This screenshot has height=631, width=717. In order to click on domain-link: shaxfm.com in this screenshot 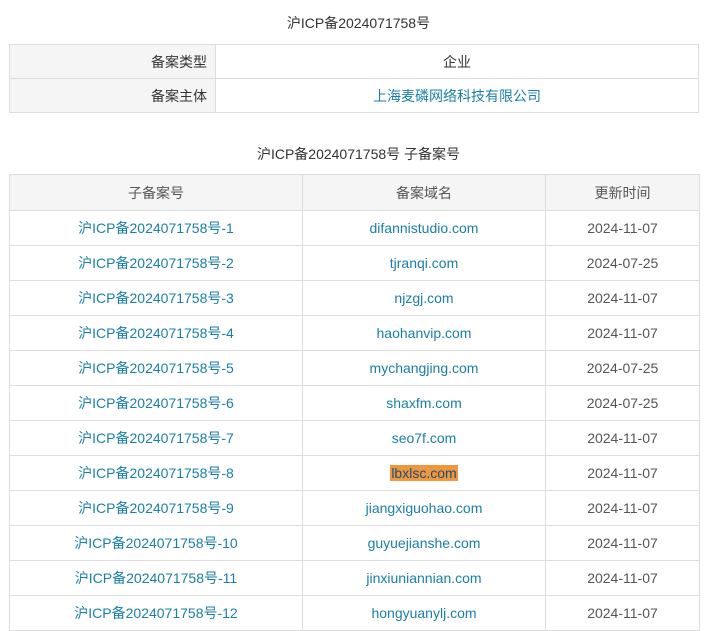, I will do `click(424, 403)`.